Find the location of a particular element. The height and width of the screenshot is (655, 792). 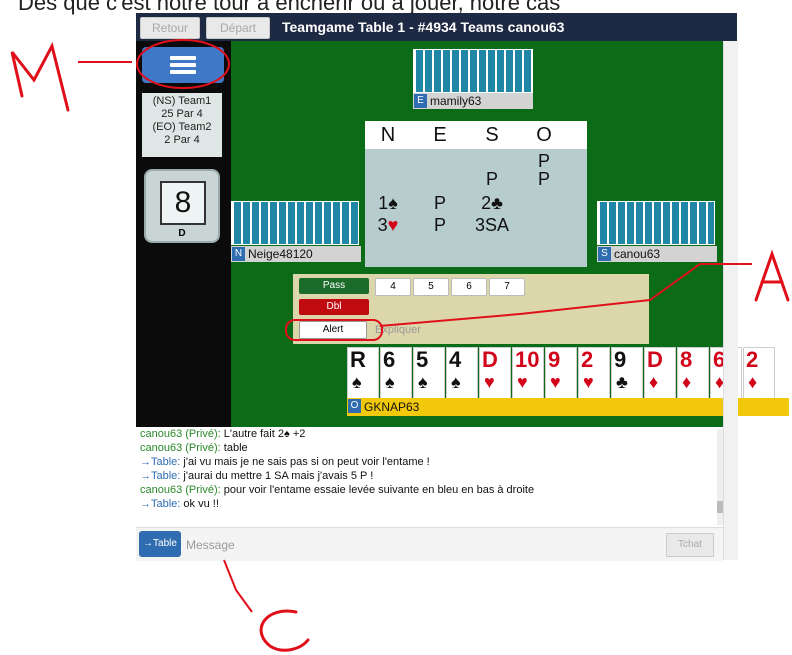

east-hand-backs is located at coordinates (473, 71).